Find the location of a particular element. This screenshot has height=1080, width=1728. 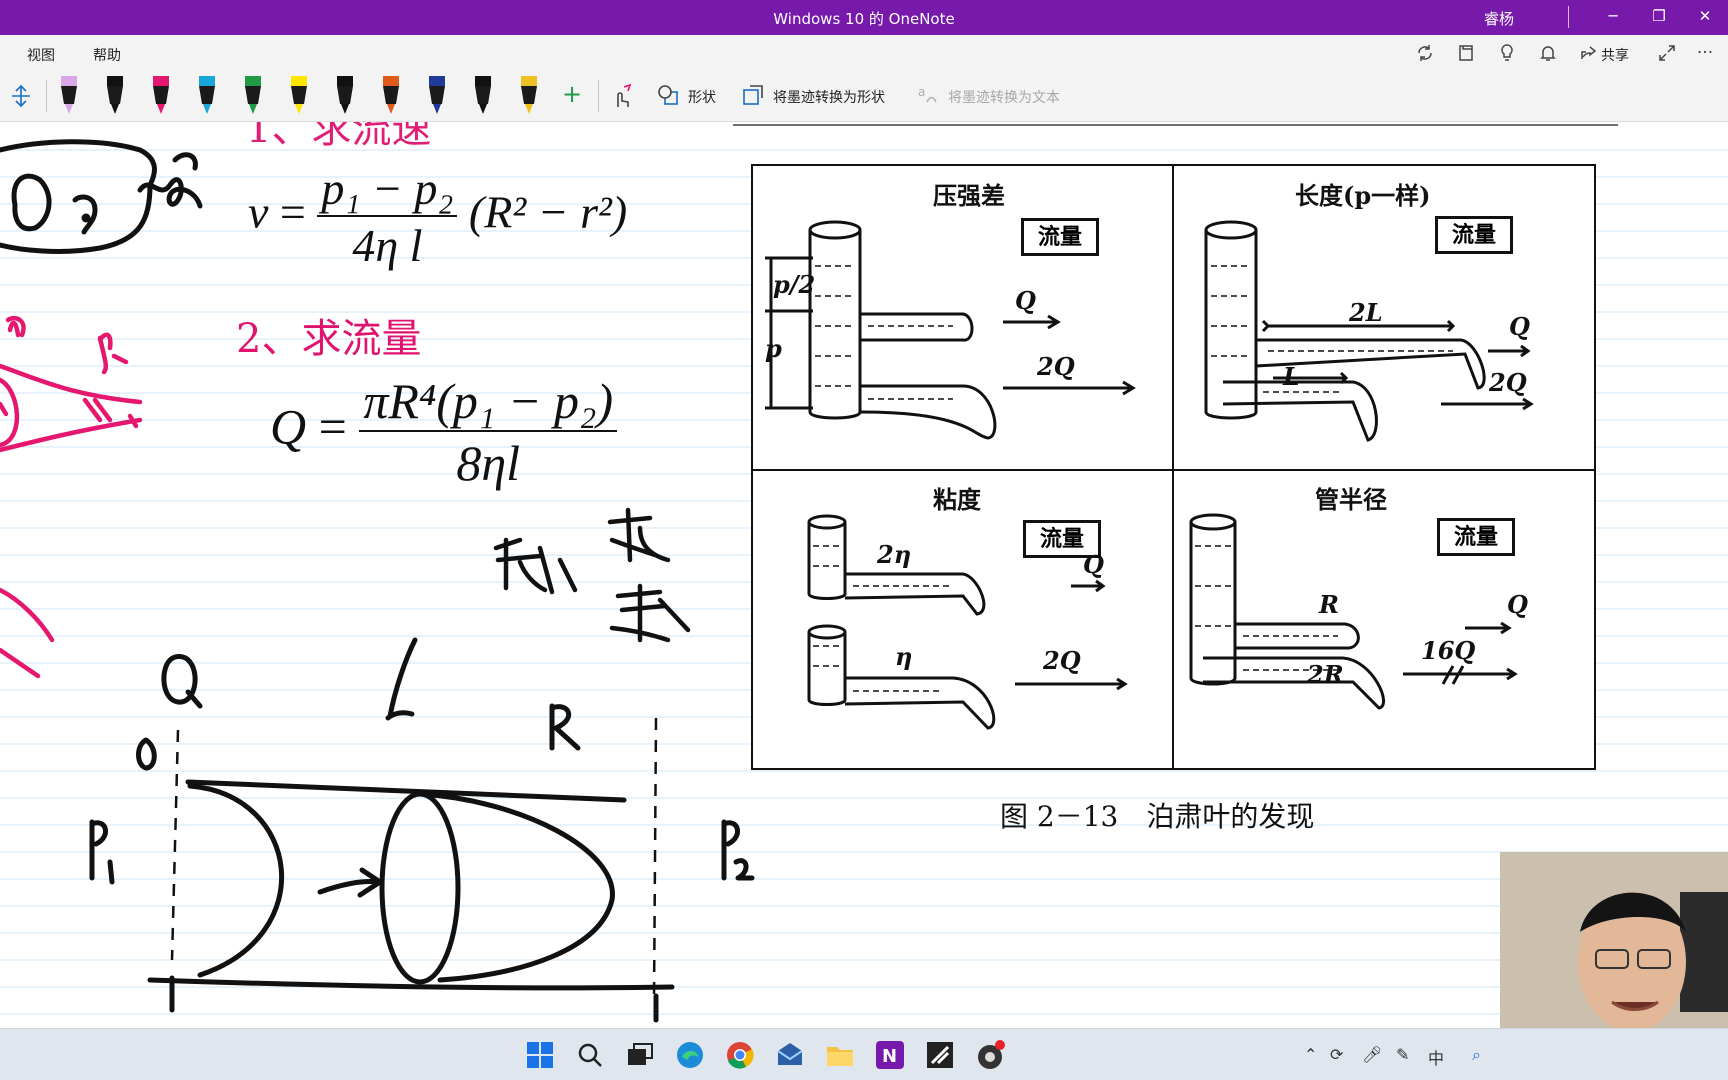

flow-box-length: 流量 is located at coordinates (1474, 235).